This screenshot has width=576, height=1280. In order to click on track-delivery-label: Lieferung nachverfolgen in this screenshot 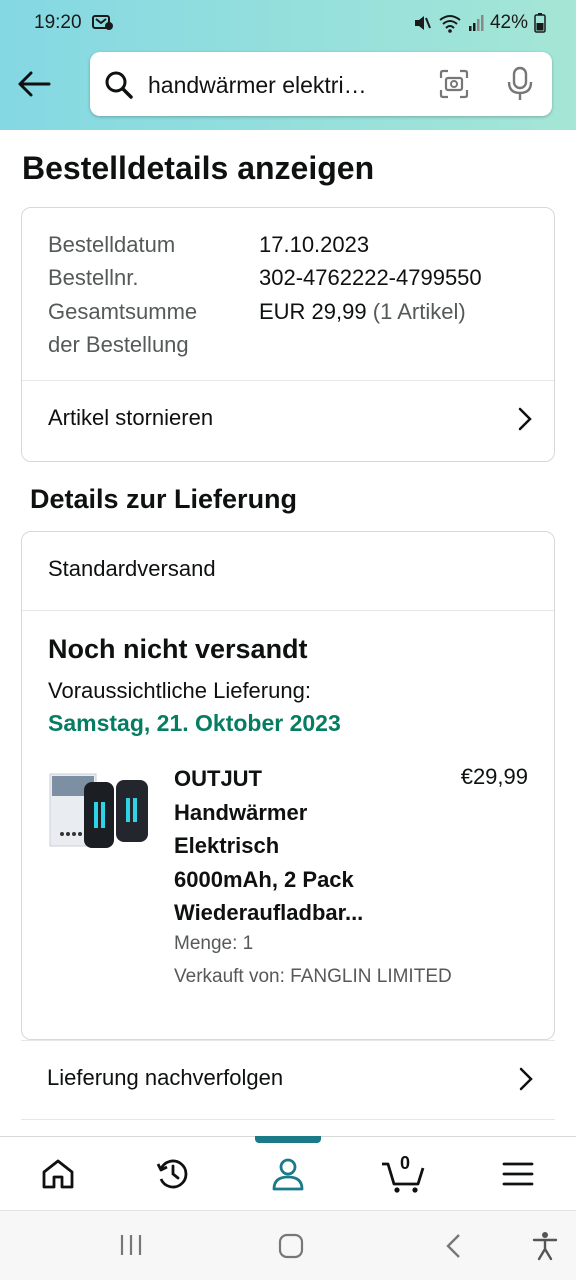, I will do `click(165, 1077)`.